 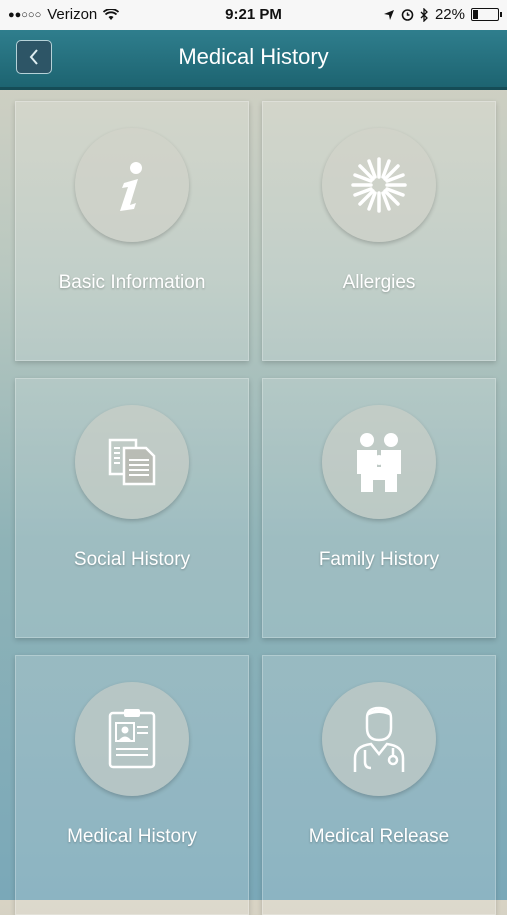 I want to click on battery-percent: 22%, so click(x=449, y=14).